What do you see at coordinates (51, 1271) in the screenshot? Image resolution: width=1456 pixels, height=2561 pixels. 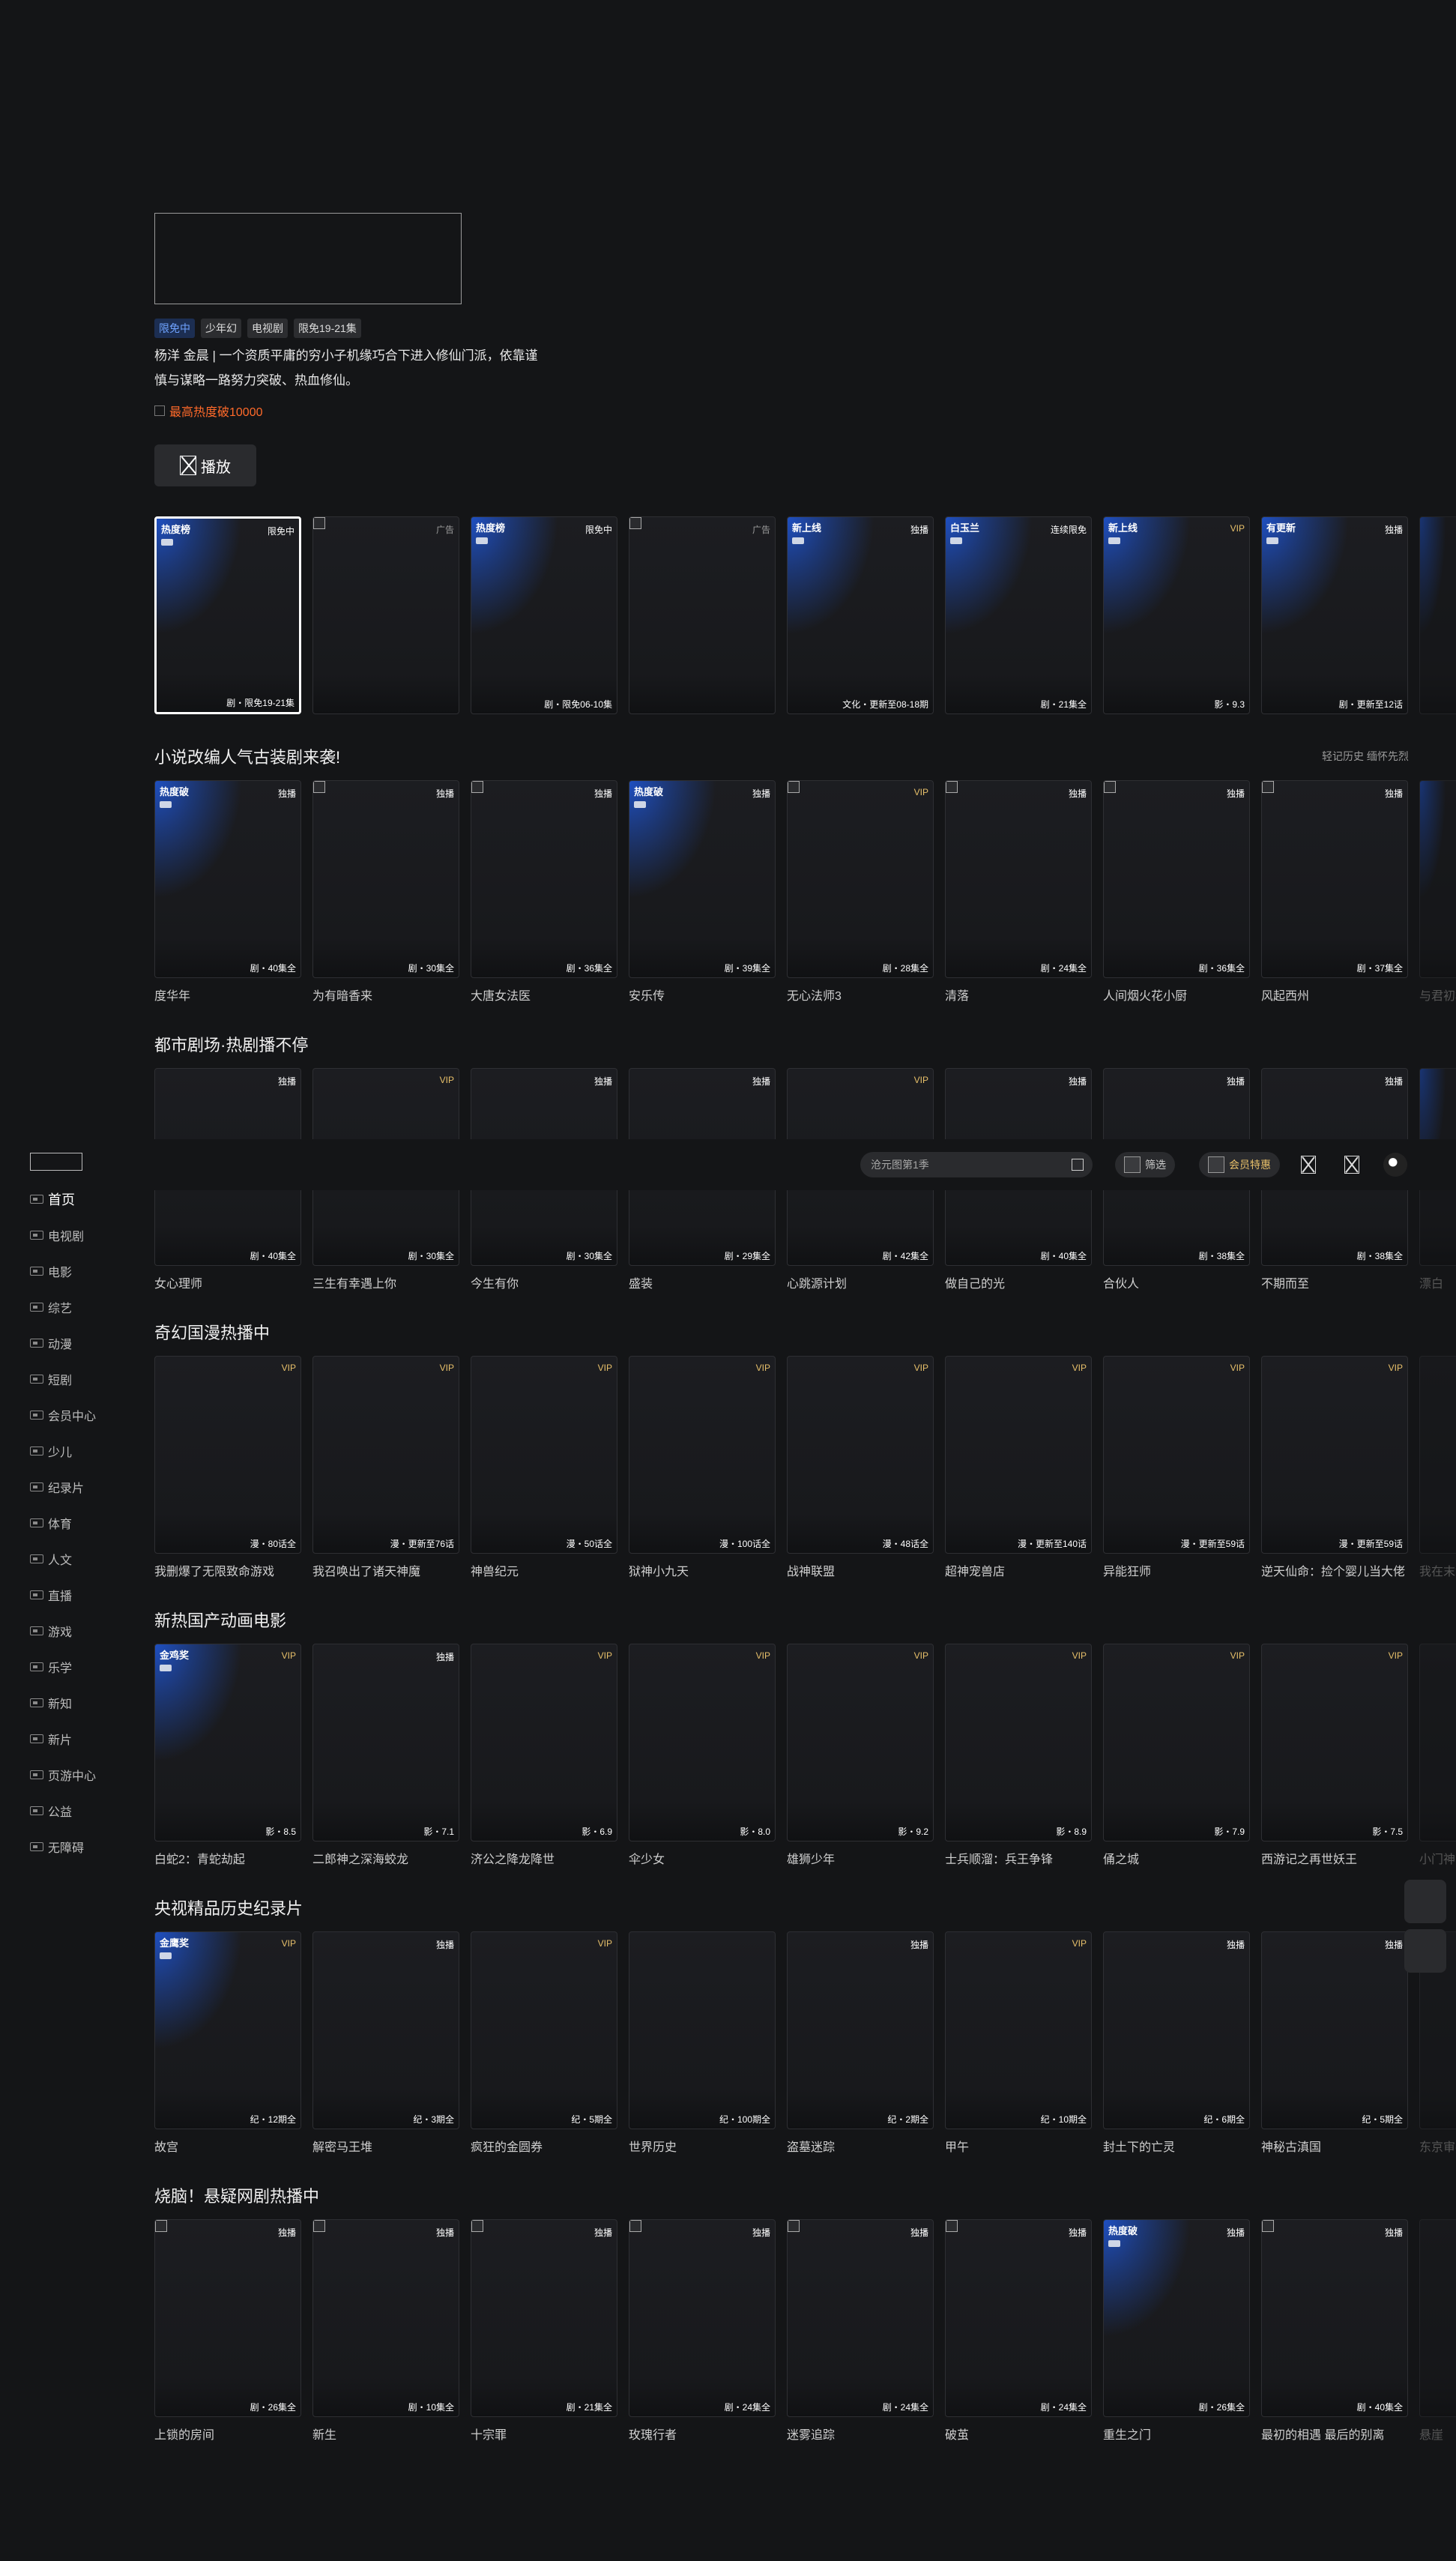 I see `sidebar-item: 电影` at bounding box center [51, 1271].